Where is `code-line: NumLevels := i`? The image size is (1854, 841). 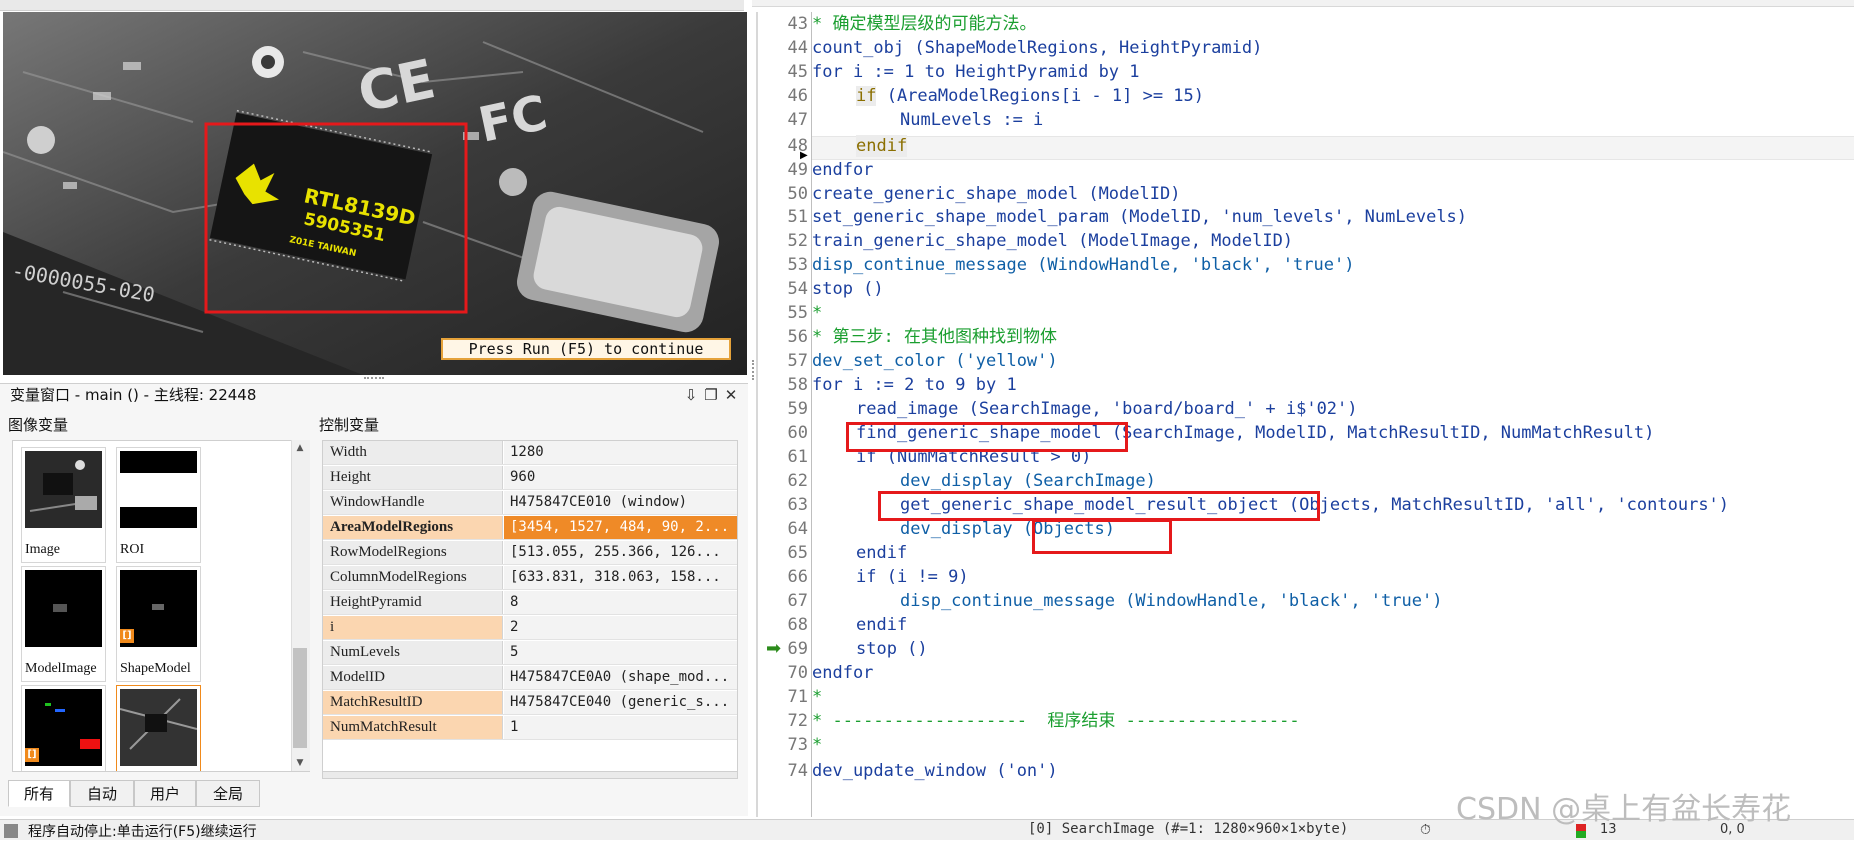
code-line: NumLevels := i is located at coordinates (971, 120).